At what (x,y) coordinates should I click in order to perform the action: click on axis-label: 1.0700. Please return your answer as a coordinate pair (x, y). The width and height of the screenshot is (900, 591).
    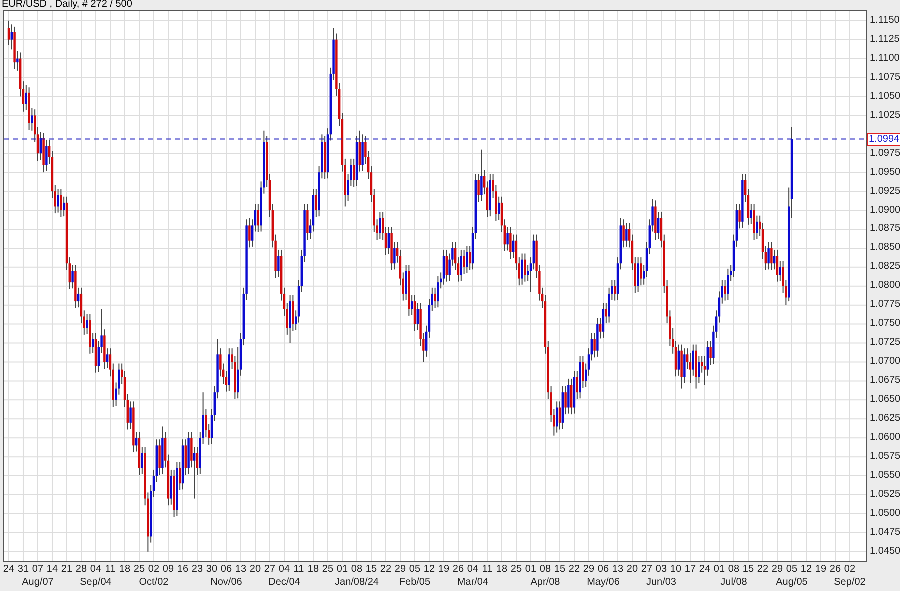
    Looking at the image, I should click on (885, 362).